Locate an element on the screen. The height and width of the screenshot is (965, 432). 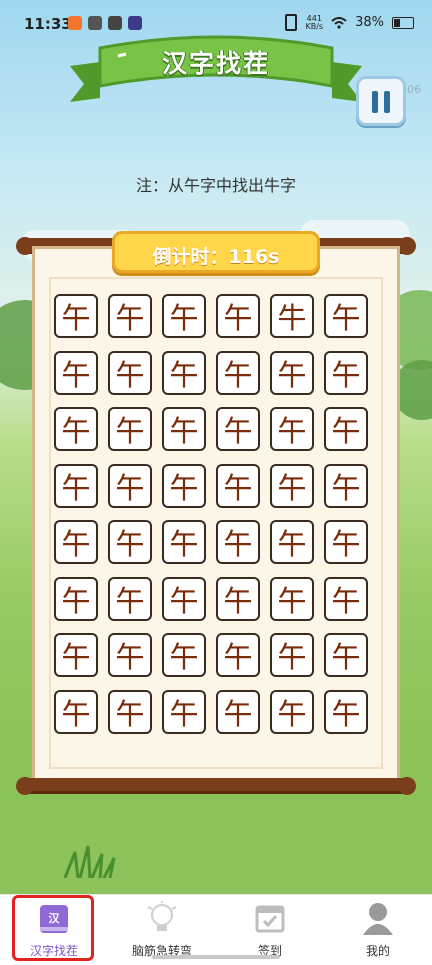
nav-label: 我的 is located at coordinates (377, 951).